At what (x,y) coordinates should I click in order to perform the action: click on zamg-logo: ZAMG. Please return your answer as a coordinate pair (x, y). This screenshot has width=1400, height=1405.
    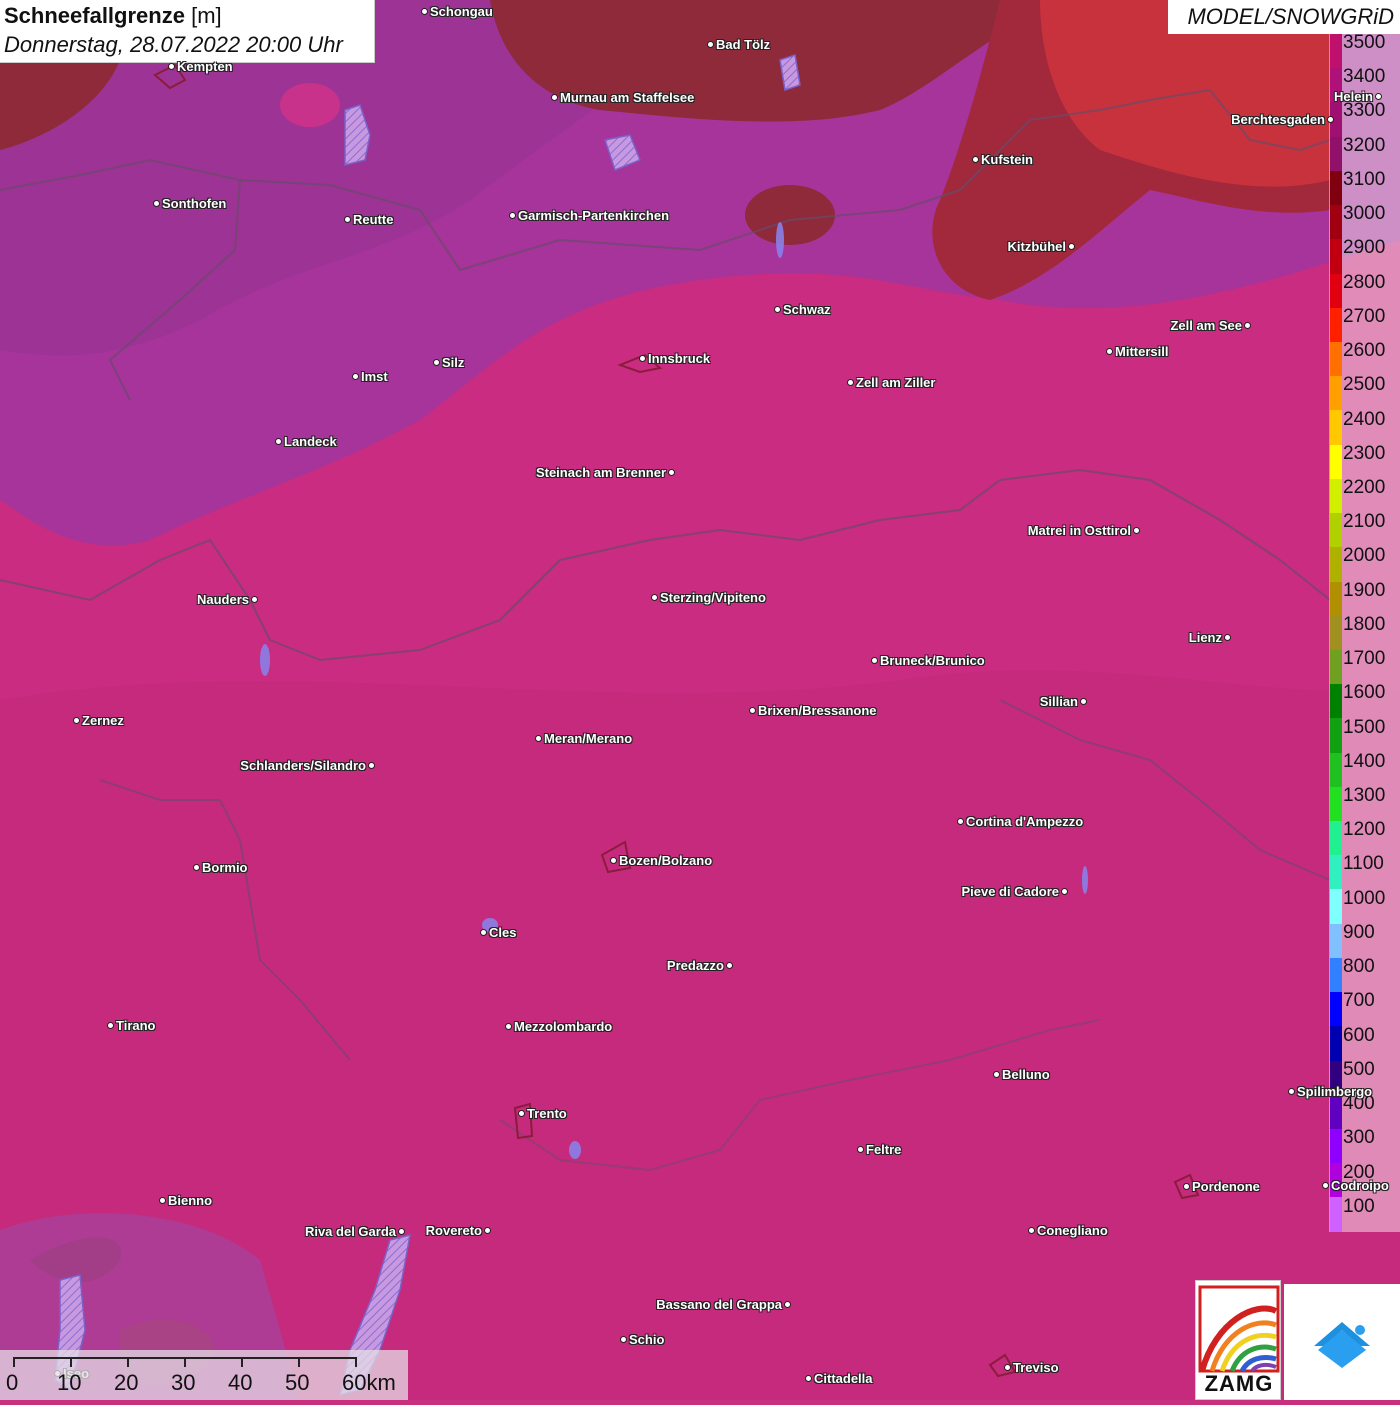
    Looking at the image, I should click on (1238, 1340).